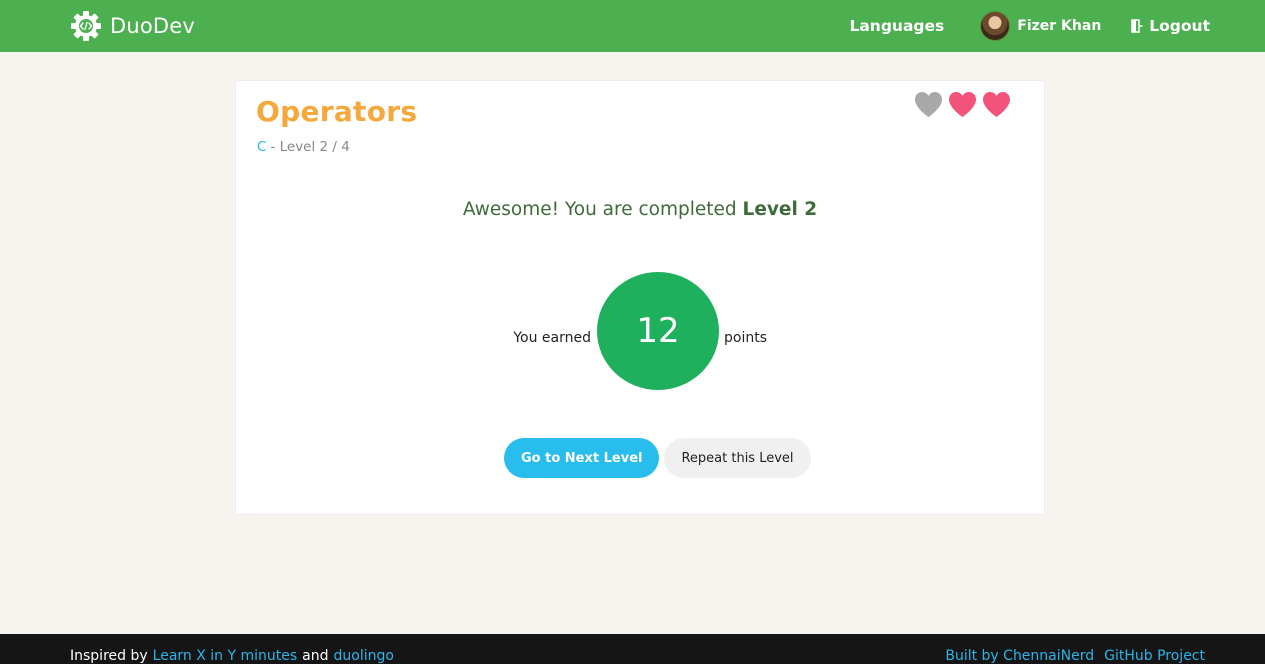  Describe the element at coordinates (928, 104) in the screenshot. I see `heart-empty-icon` at that location.